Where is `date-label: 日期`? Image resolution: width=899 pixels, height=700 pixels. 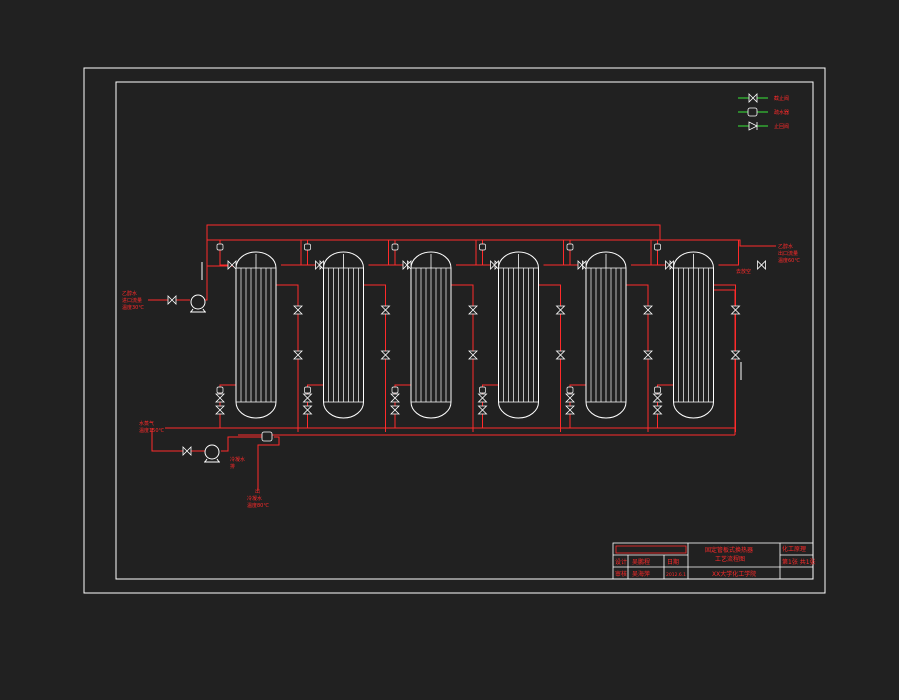 date-label: 日期 is located at coordinates (673, 562).